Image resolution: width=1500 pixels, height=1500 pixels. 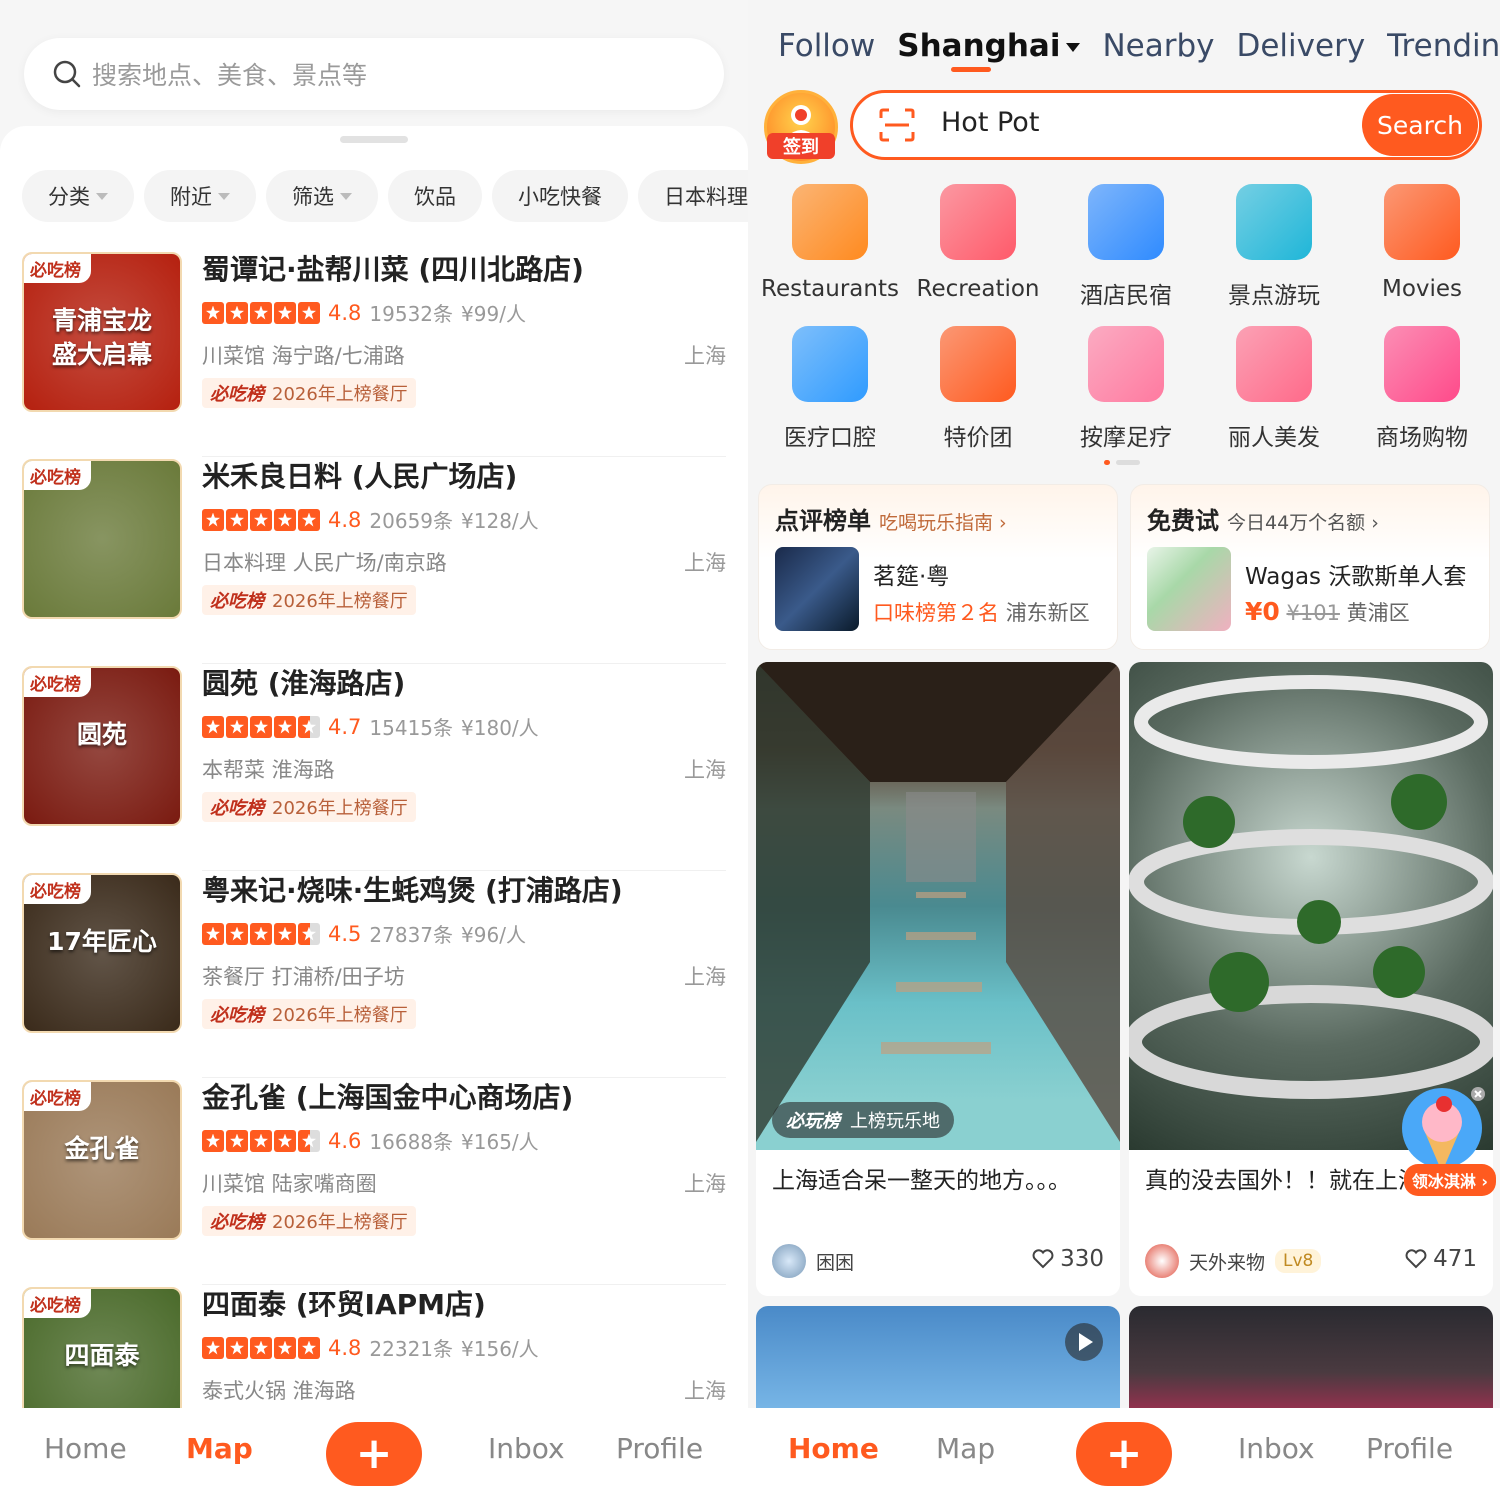 I want to click on like-button: 330, so click(x=1068, y=1259).